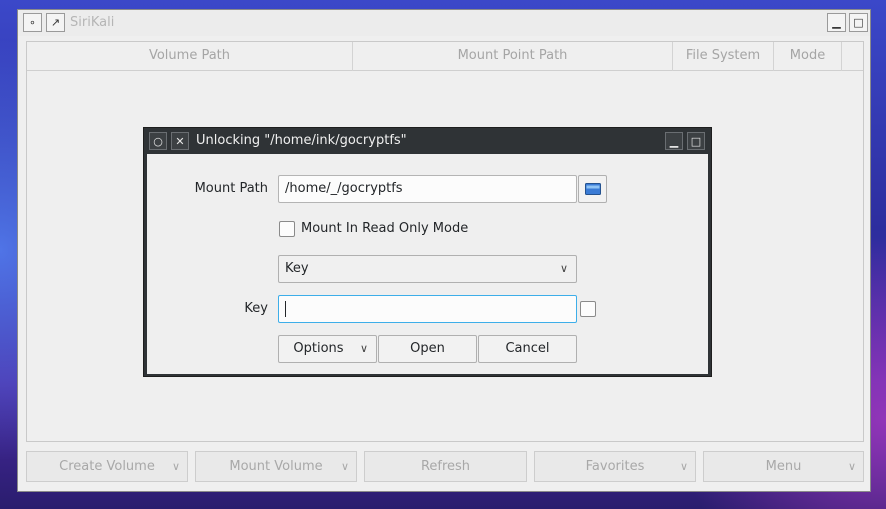 Image resolution: width=886 pixels, height=509 pixels. What do you see at coordinates (427, 309) in the screenshot?
I see `key-input` at bounding box center [427, 309].